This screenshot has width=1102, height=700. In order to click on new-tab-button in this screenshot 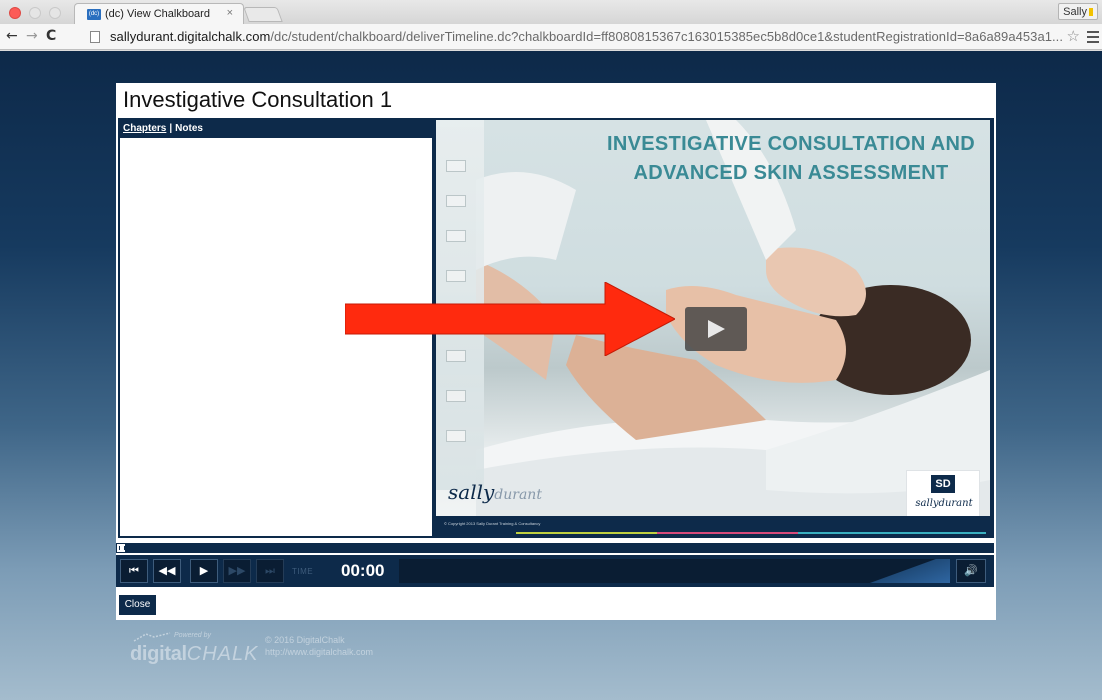, I will do `click(263, 14)`.